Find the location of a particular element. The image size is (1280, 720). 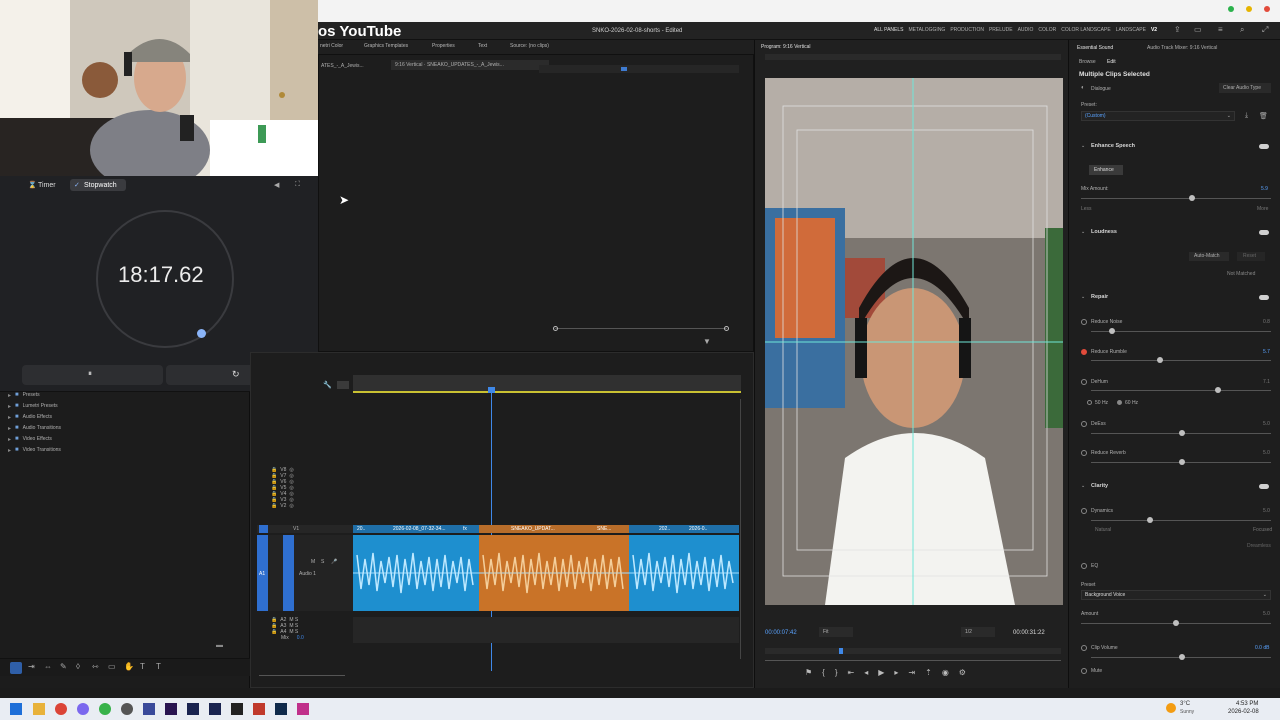

reduce-rumble-value: 5.7 is located at coordinates (1266, 352).